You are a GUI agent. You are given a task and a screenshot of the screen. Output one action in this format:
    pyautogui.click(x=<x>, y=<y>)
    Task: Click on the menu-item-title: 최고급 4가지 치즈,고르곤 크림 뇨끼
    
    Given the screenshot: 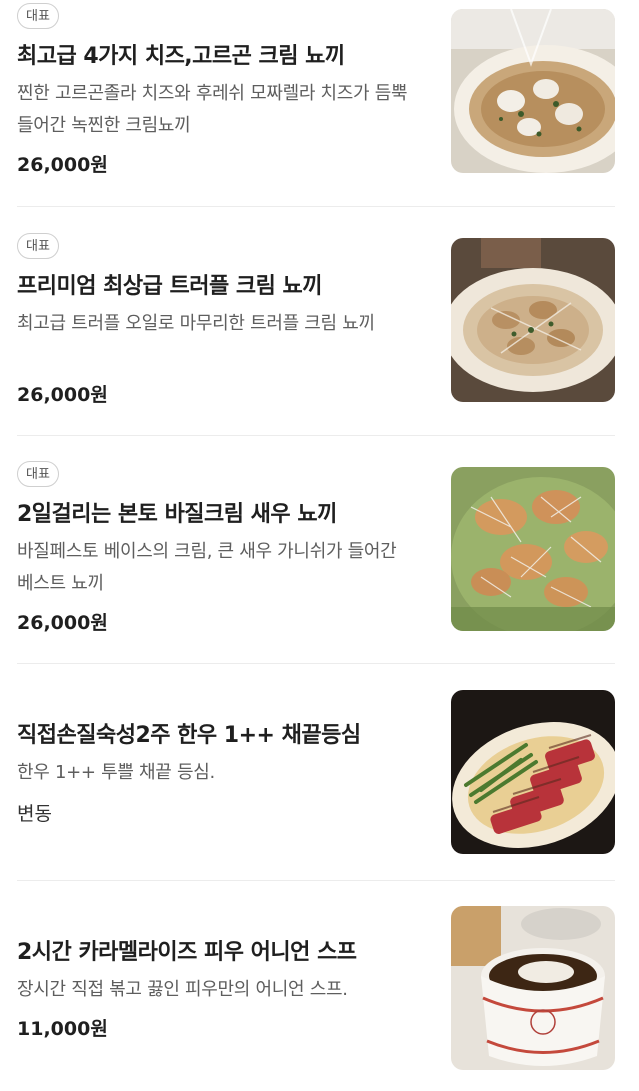 What is the action you would take?
    pyautogui.click(x=181, y=56)
    